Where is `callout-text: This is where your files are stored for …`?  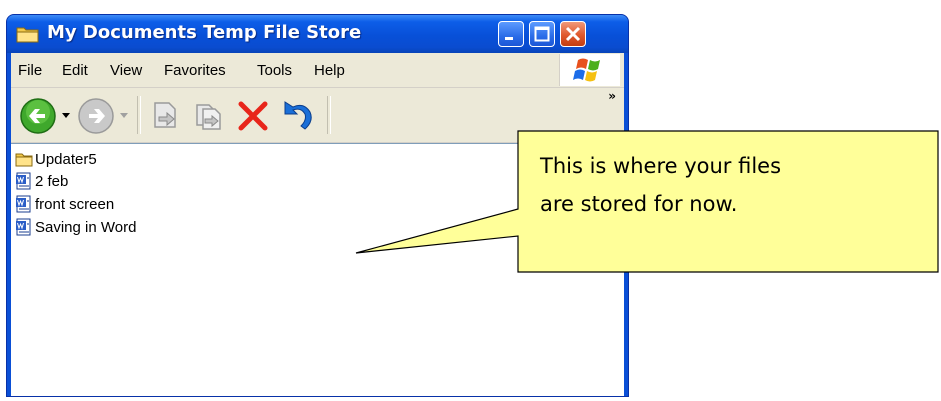
callout-text: This is where your files are stored for … is located at coordinates (730, 185).